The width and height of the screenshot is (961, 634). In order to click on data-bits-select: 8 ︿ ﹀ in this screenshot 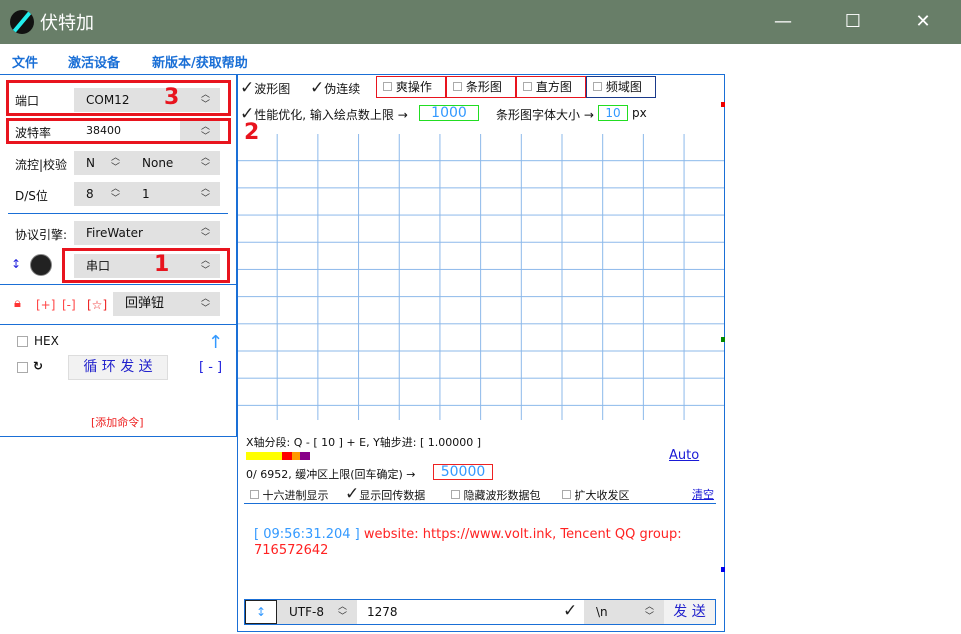, I will do `click(102, 194)`.